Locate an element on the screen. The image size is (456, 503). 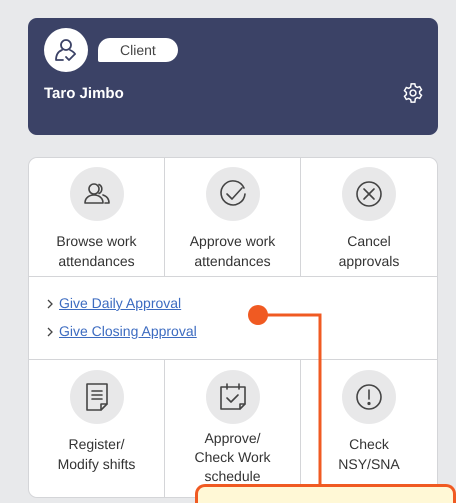
menu-tile: Cancel approvals is located at coordinates (369, 217).